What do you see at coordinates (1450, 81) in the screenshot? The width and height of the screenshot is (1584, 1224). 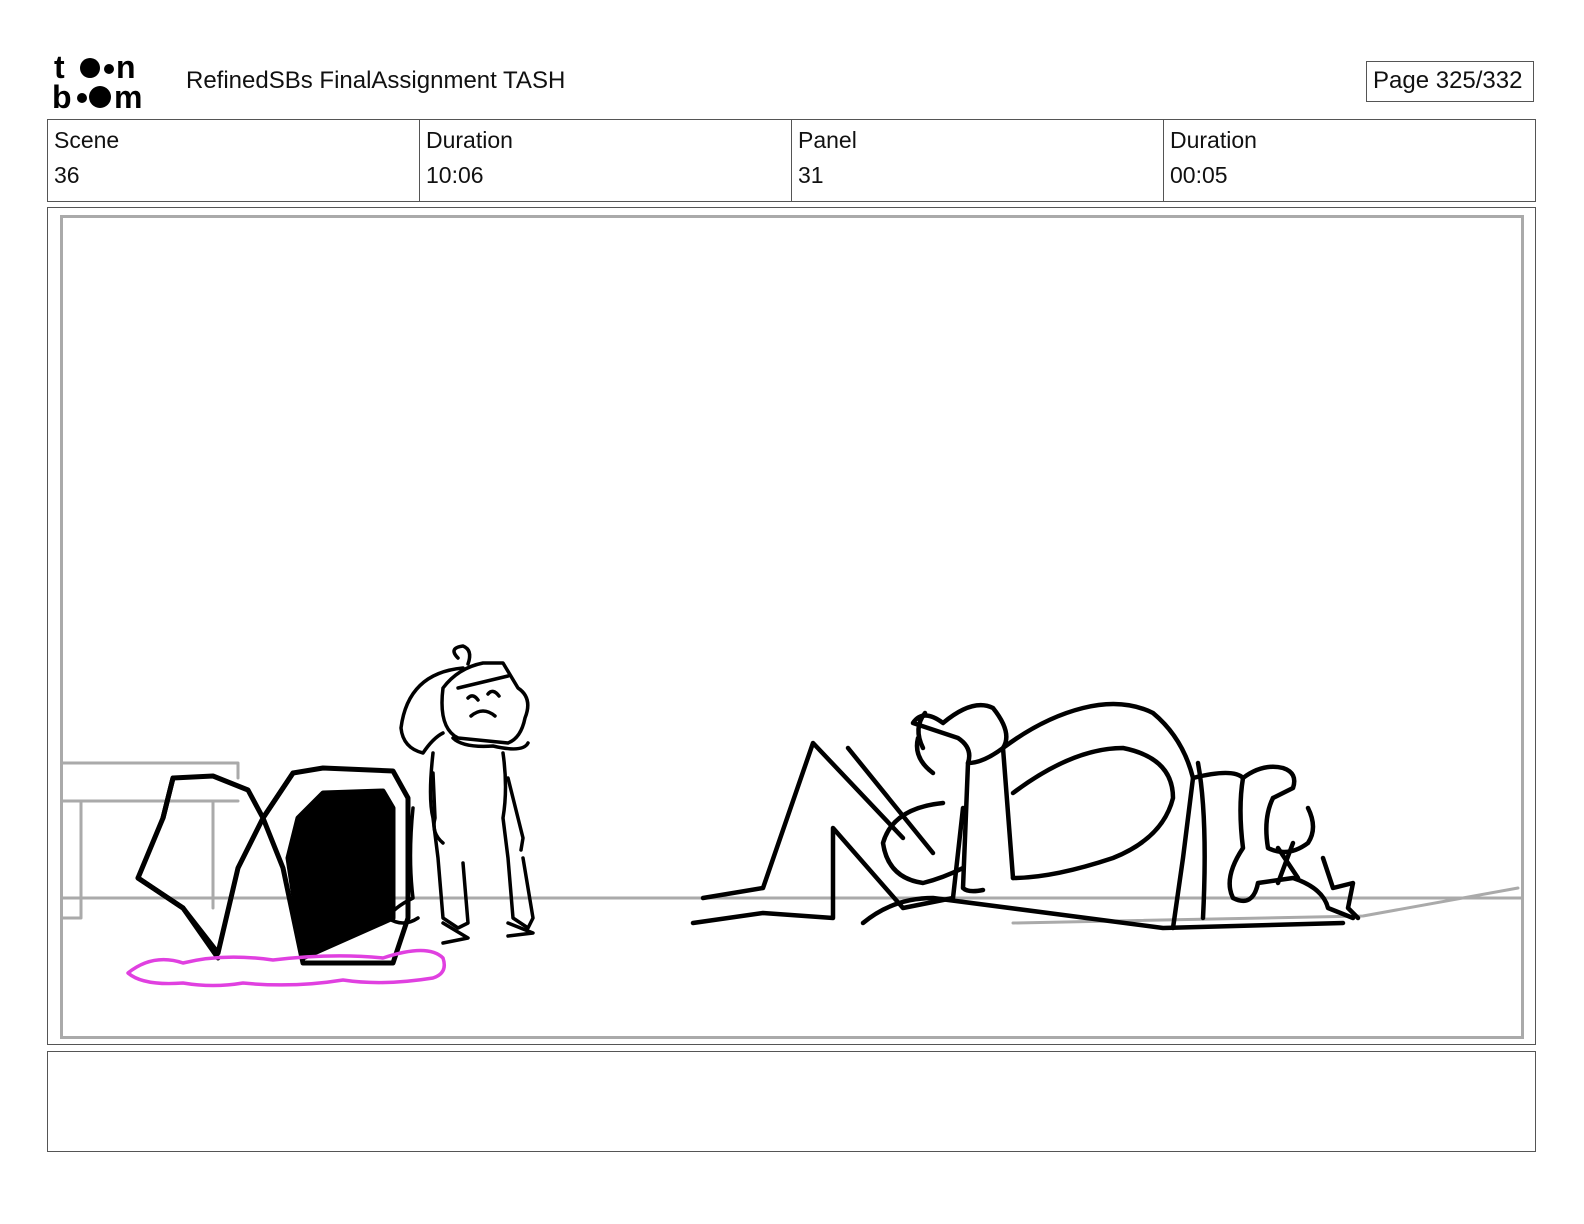 I see `page-indicator: Page 325/332` at bounding box center [1450, 81].